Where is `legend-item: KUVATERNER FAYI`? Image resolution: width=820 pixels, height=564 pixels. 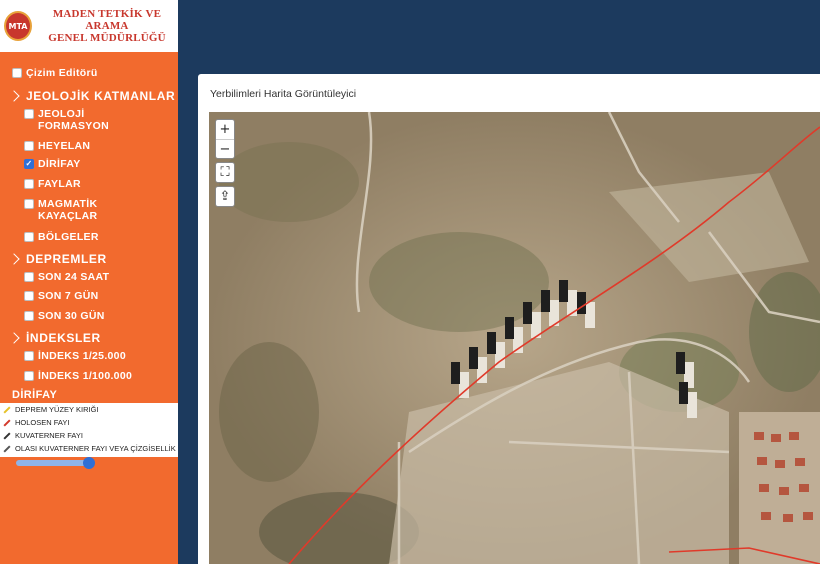
legend-item: KUVATERNER FAYI is located at coordinates (89, 435).